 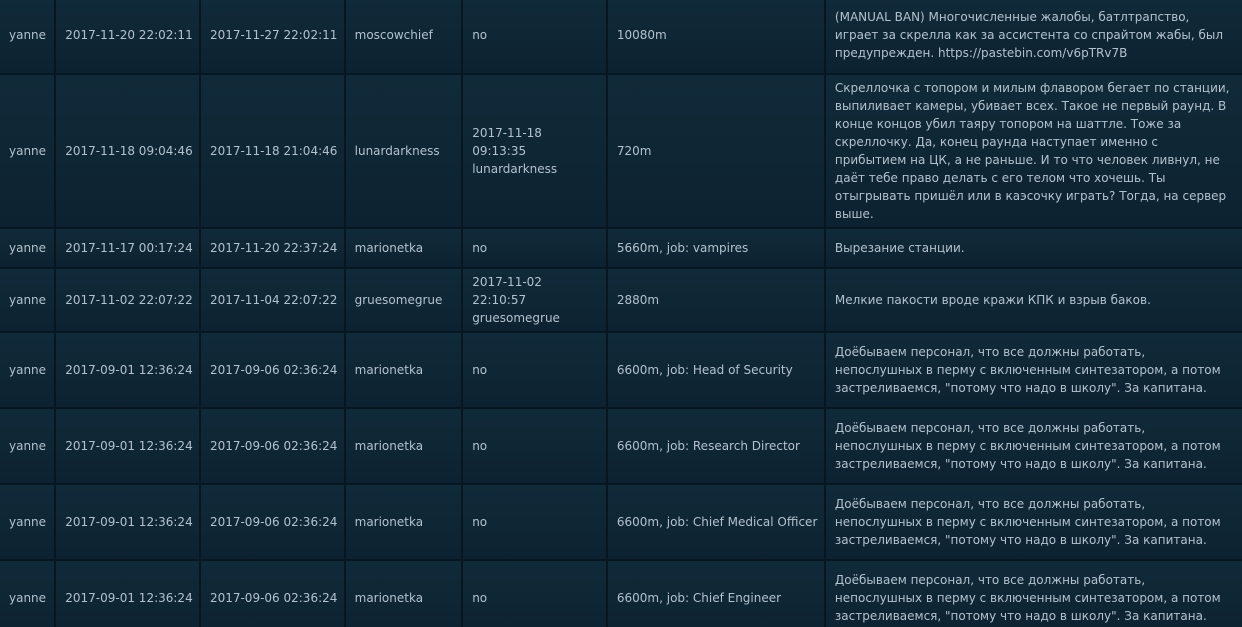 What do you see at coordinates (715, 300) in the screenshot?
I see `cell-duration: 2880m` at bounding box center [715, 300].